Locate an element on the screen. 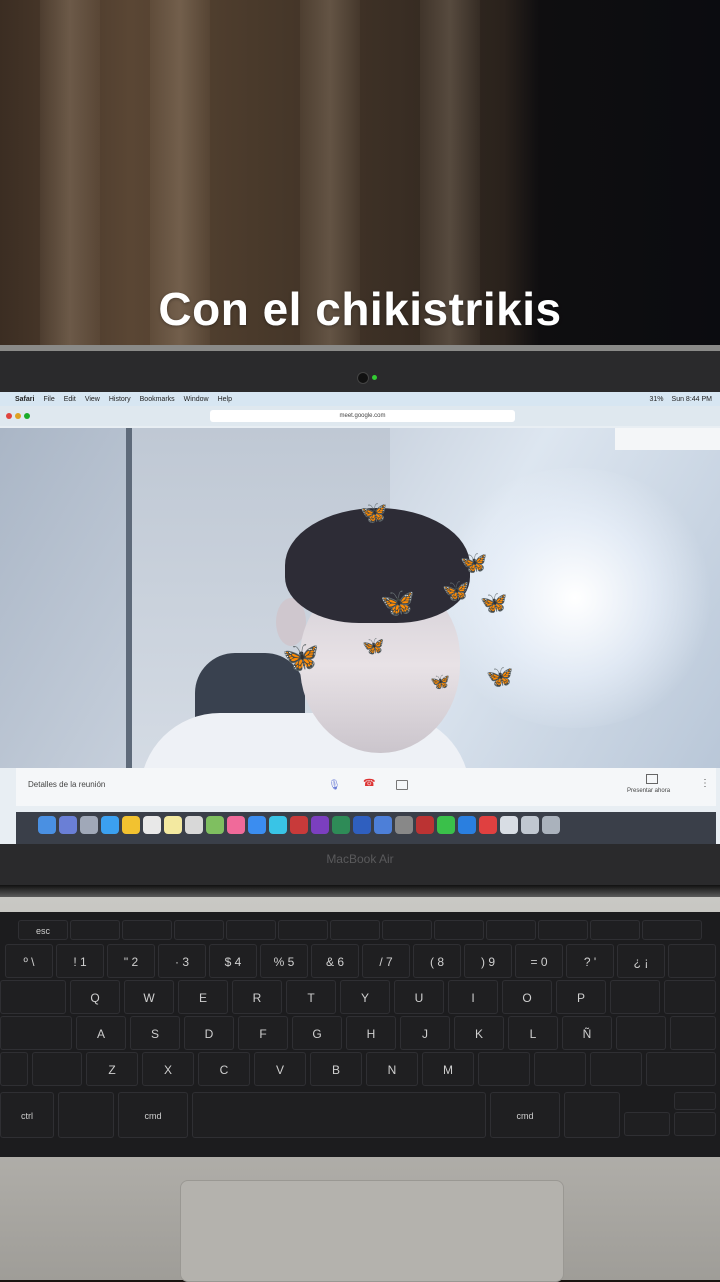 The height and width of the screenshot is (1282, 720). key-num: = 0 is located at coordinates (539, 961).